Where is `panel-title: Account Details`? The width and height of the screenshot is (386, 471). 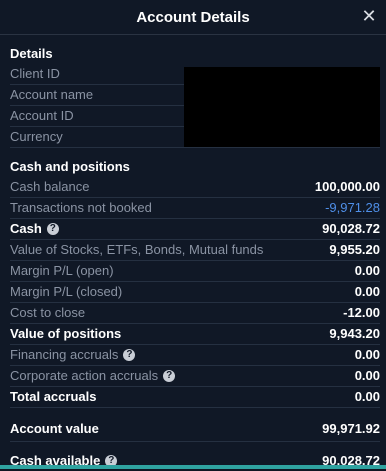
panel-title: Account Details is located at coordinates (193, 17).